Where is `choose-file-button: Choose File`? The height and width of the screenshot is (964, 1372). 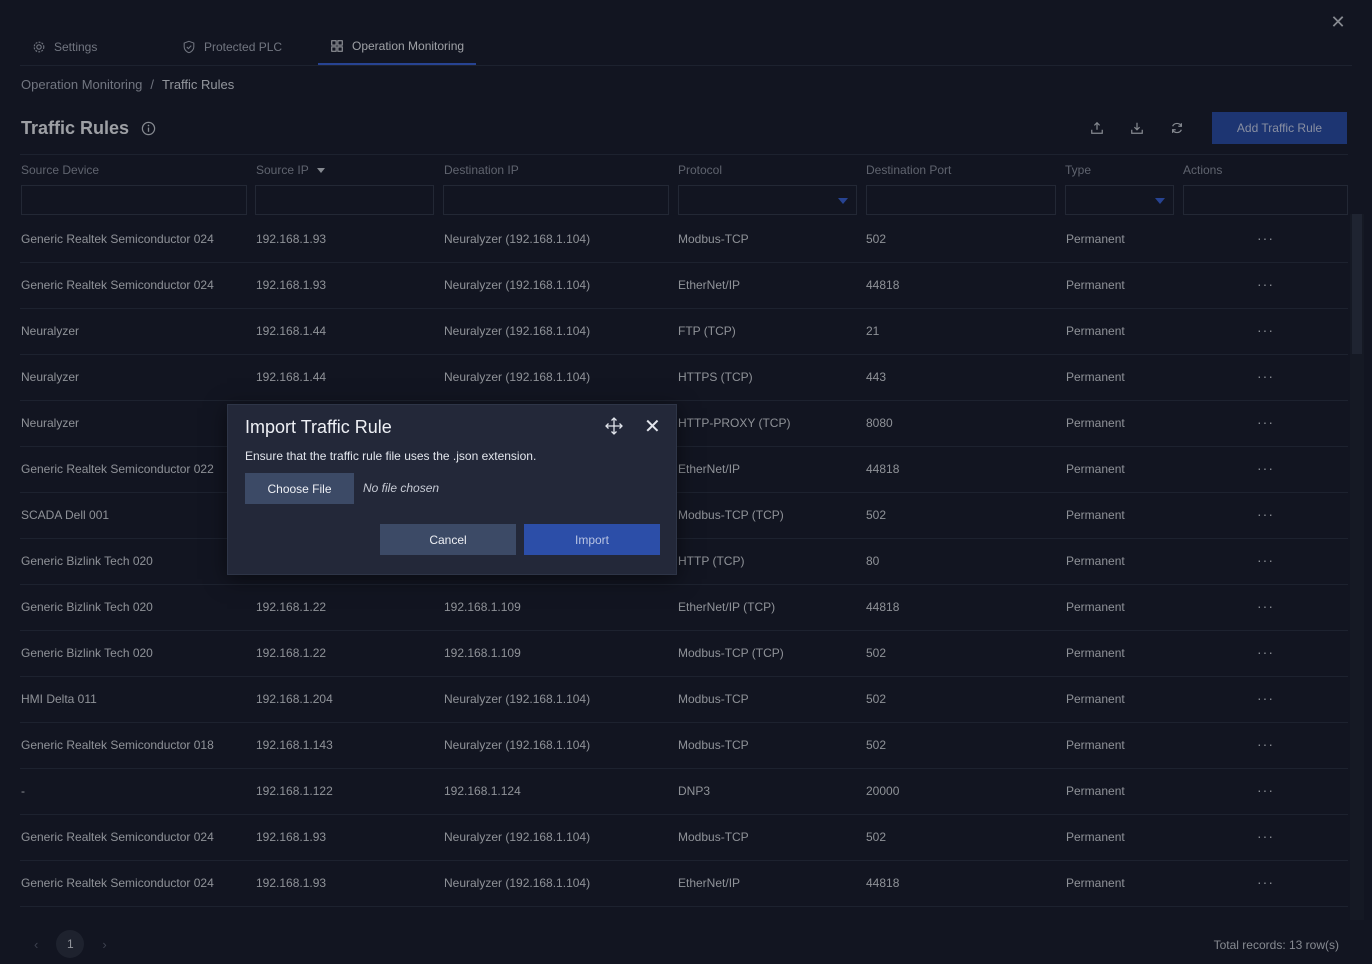
choose-file-button: Choose File is located at coordinates (299, 488).